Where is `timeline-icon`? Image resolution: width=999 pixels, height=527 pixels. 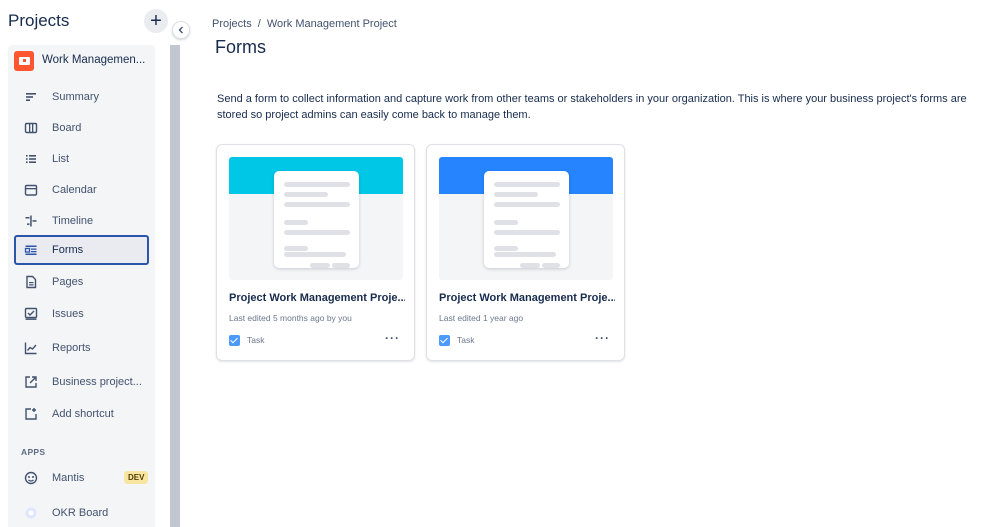
timeline-icon is located at coordinates (31, 221).